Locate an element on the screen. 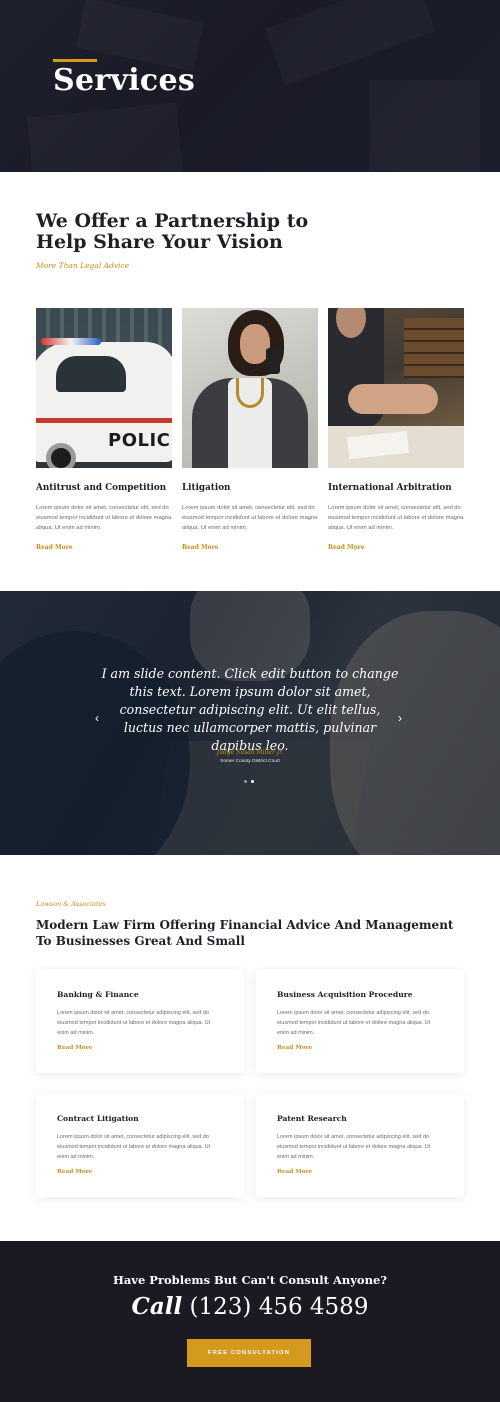  free-consultation-button: FREE CONSULTATION is located at coordinates (249, 1353).